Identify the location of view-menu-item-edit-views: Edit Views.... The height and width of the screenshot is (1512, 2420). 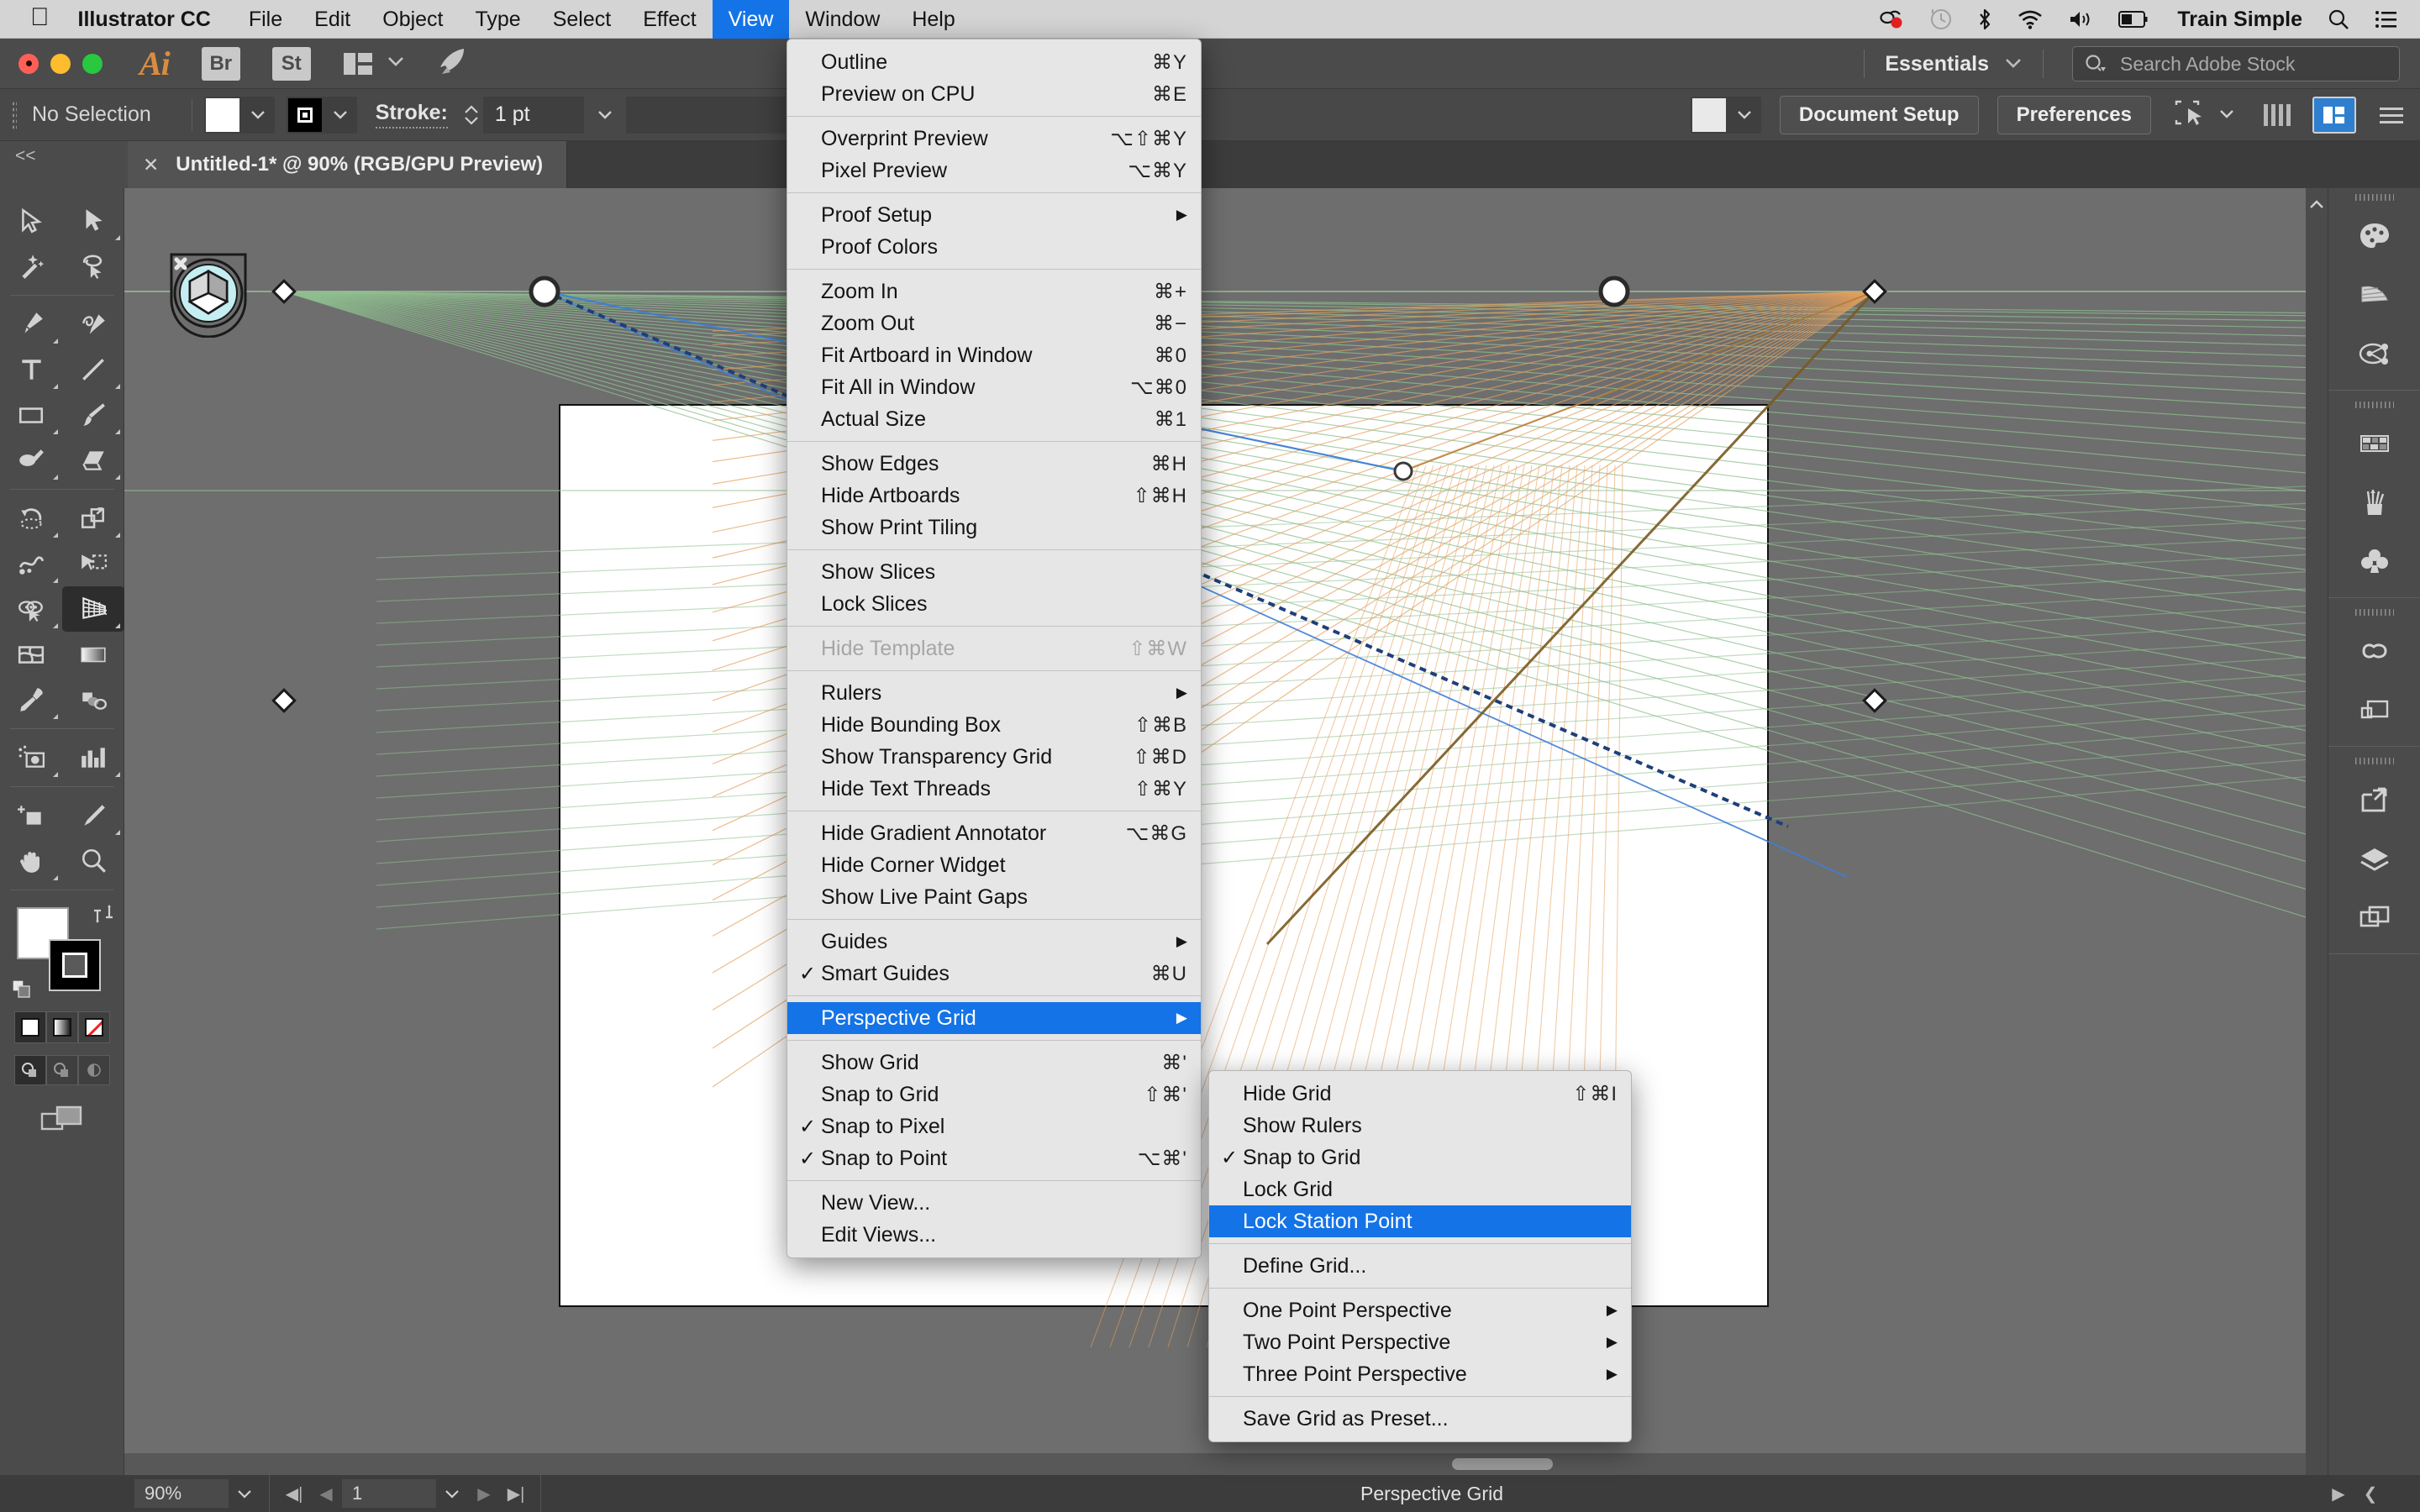
(994, 1235).